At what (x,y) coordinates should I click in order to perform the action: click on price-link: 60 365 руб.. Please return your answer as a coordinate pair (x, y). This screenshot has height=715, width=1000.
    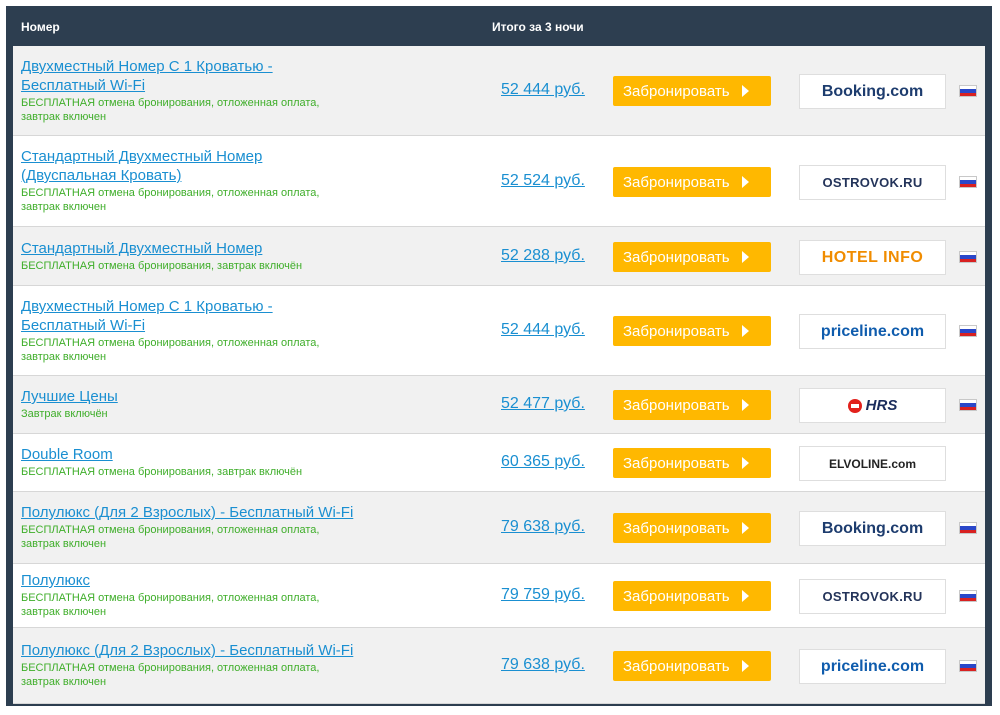
    Looking at the image, I should click on (543, 462).